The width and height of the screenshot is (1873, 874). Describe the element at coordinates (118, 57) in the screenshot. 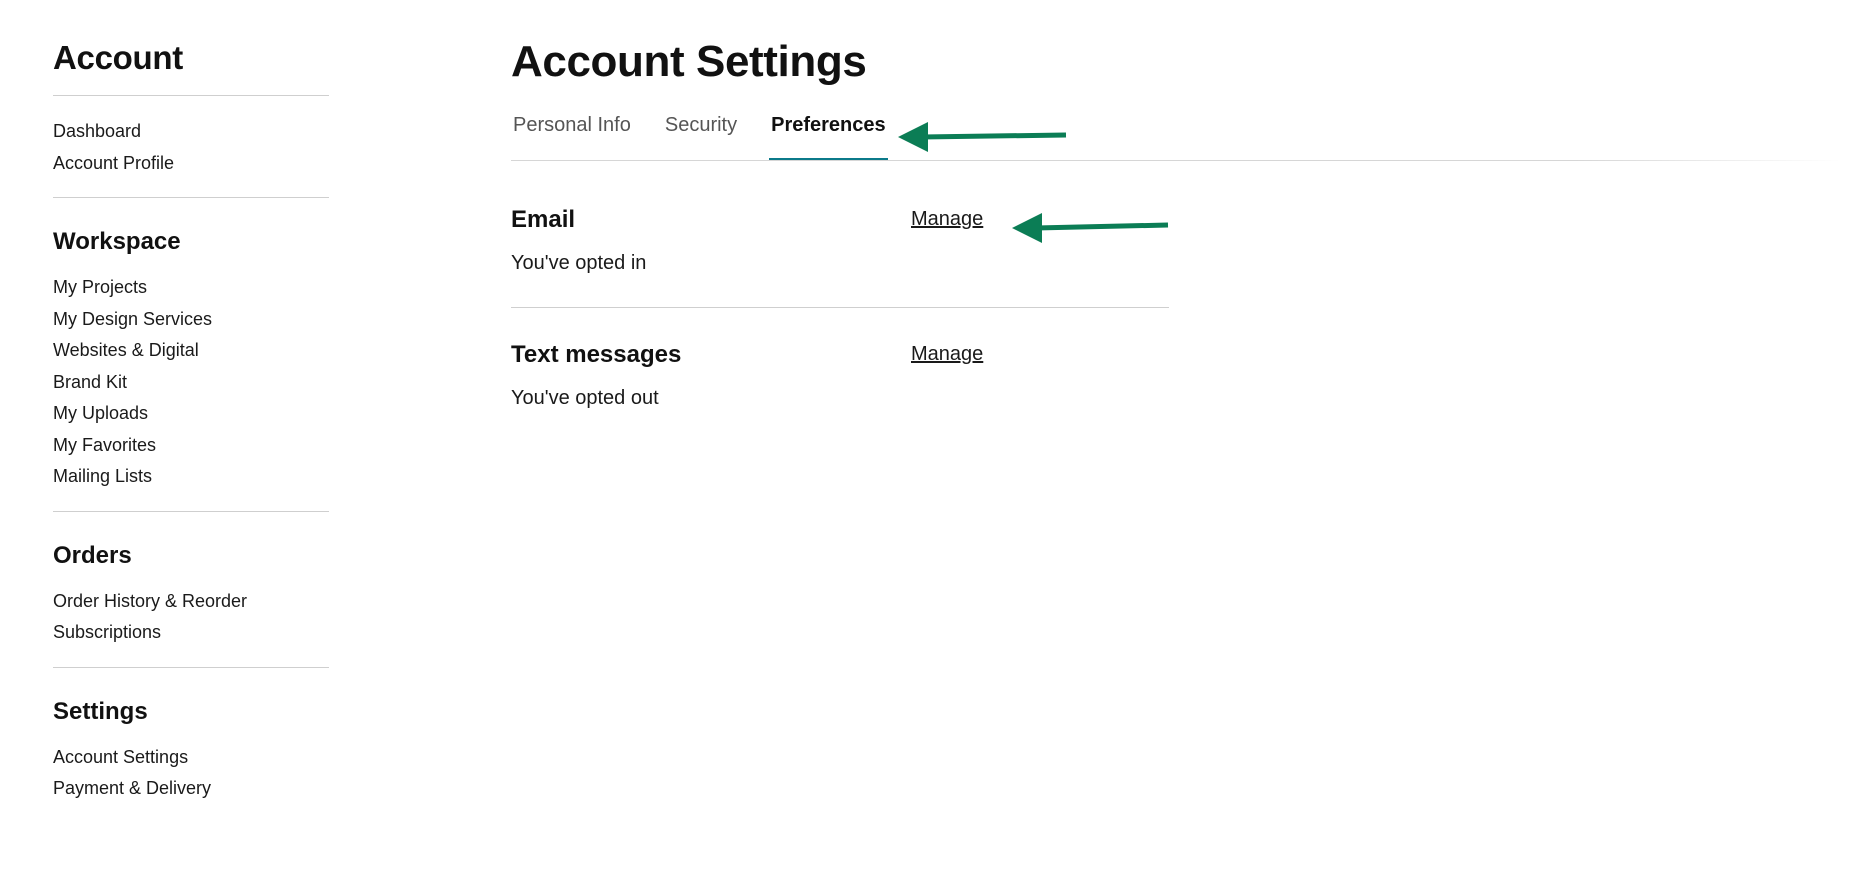

I see `sidebar-heading-account: Account` at that location.